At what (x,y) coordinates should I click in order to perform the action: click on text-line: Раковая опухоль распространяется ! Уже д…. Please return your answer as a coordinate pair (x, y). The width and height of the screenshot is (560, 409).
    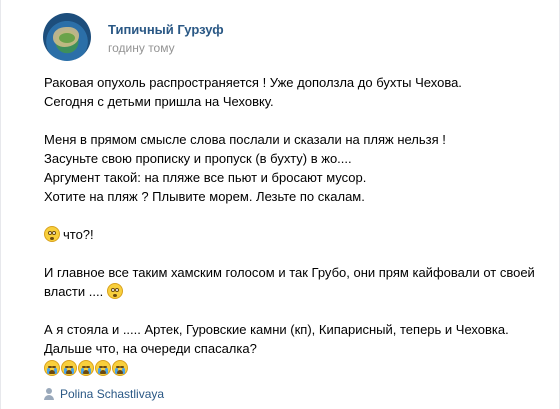
    Looking at the image, I should click on (253, 82).